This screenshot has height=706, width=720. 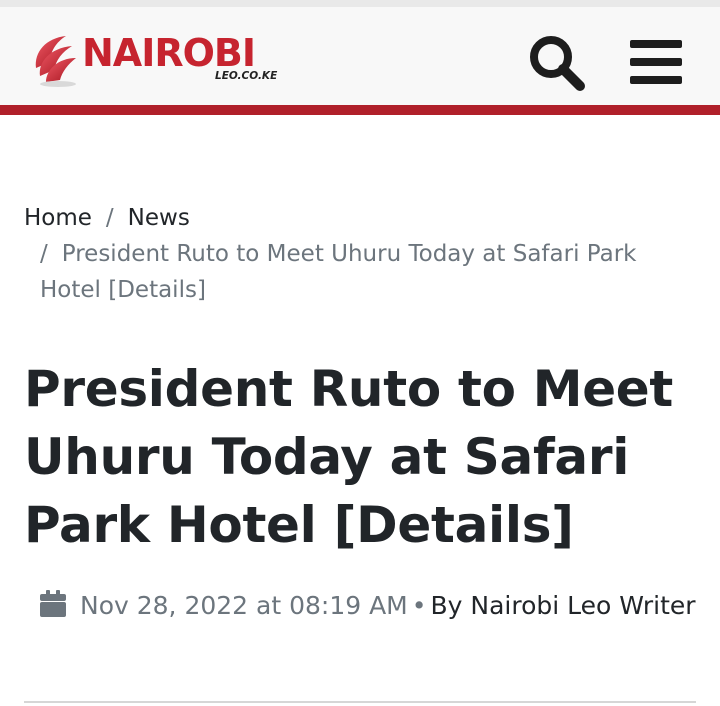 What do you see at coordinates (360, 56) in the screenshot?
I see `site-header: NAIROBI LEO.CO.KE` at bounding box center [360, 56].